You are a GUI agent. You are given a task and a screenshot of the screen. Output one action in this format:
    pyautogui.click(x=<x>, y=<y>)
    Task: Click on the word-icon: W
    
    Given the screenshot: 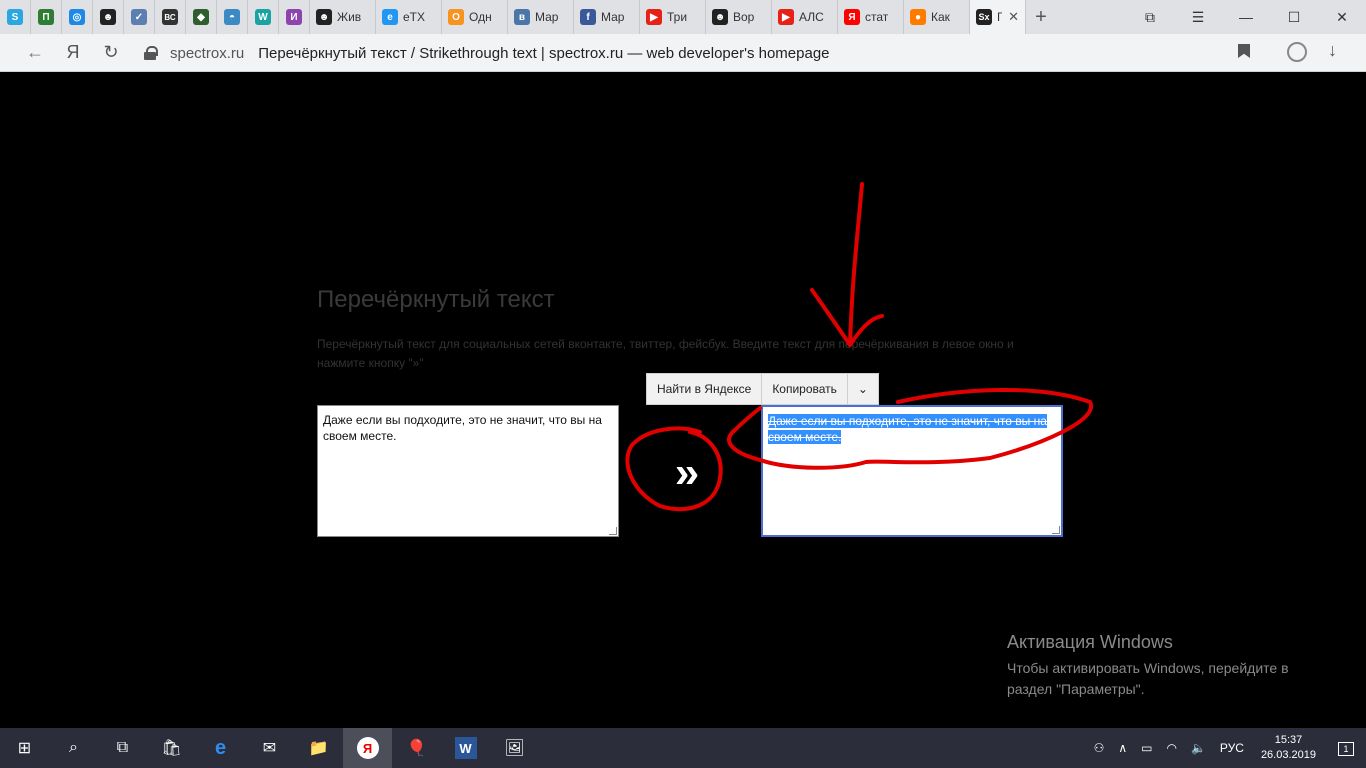 What is the action you would take?
    pyautogui.click(x=465, y=748)
    